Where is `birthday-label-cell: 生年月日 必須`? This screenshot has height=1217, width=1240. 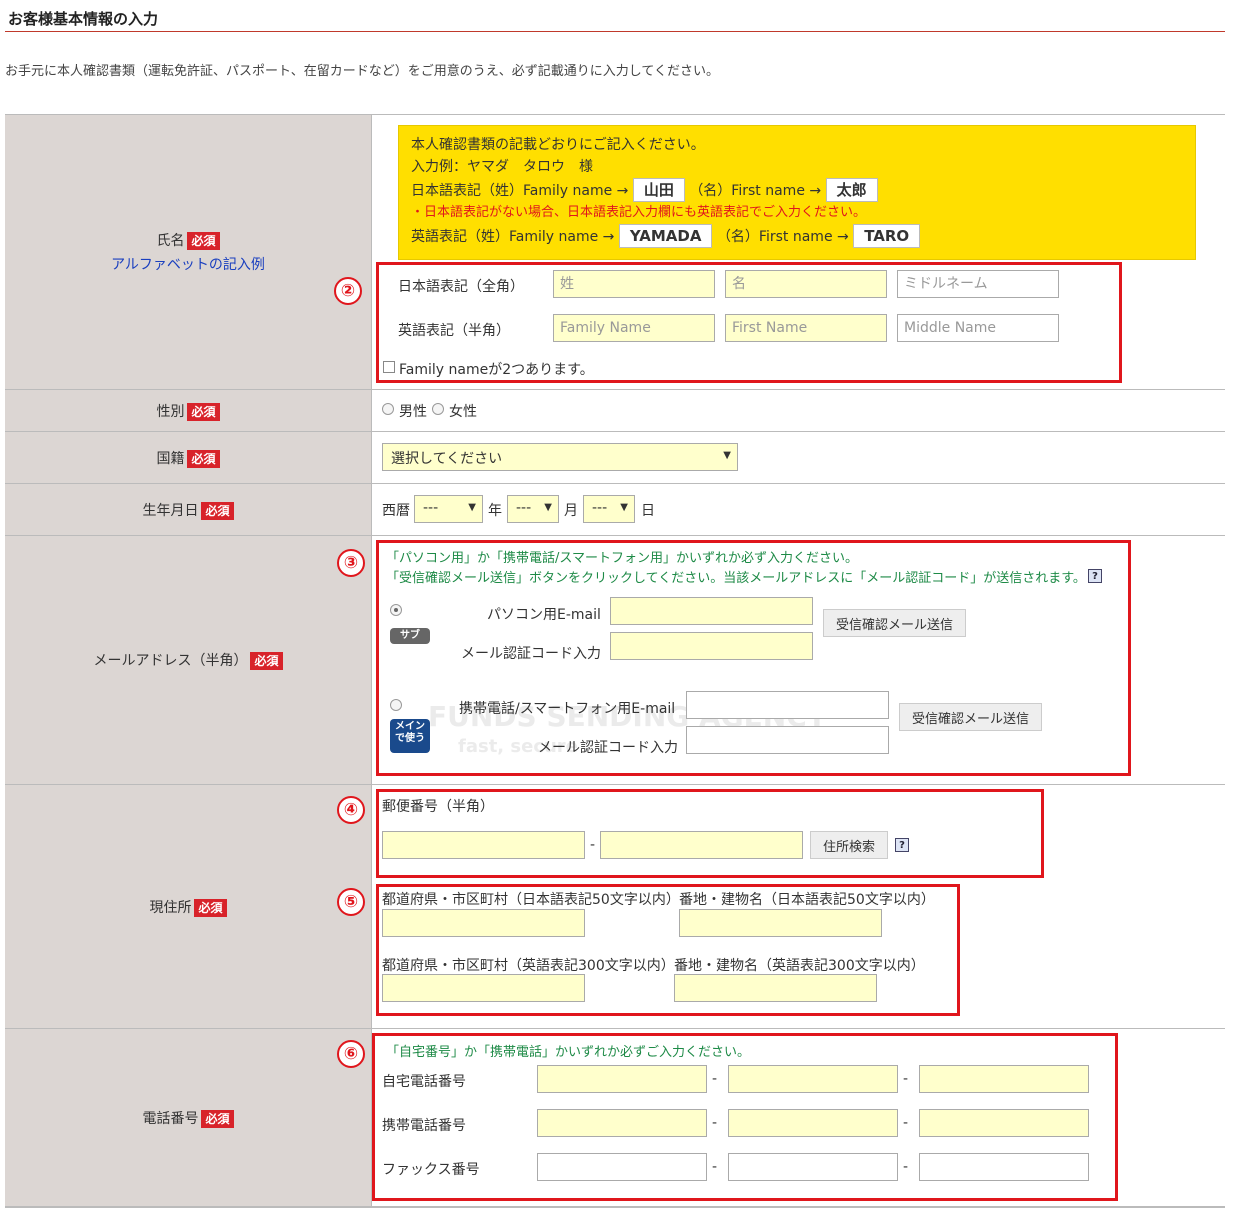 birthday-label-cell: 生年月日 必須 is located at coordinates (188, 510).